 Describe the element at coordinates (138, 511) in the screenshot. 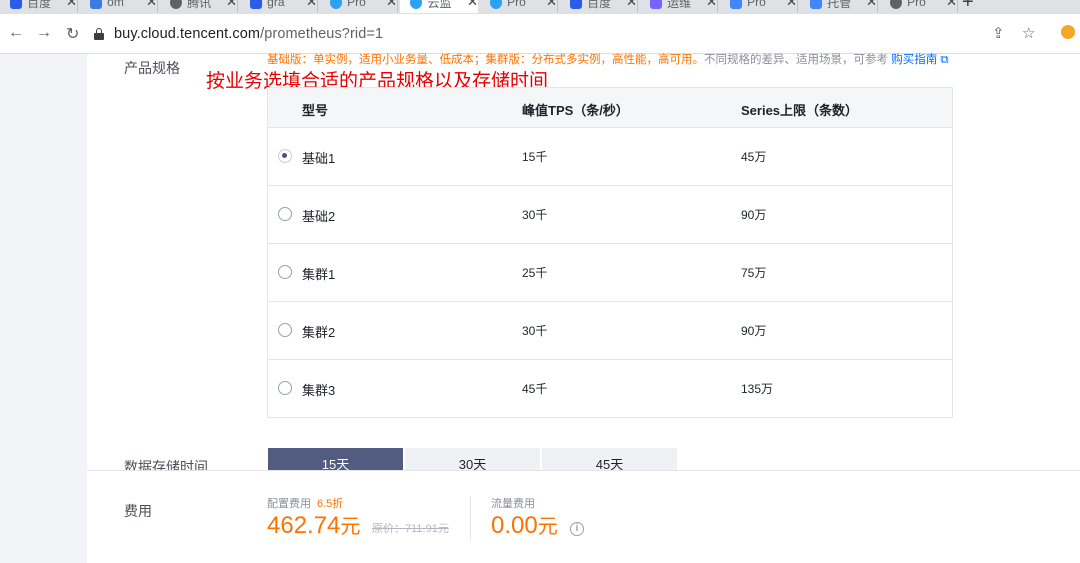

I see `fee-label: 费用` at that location.